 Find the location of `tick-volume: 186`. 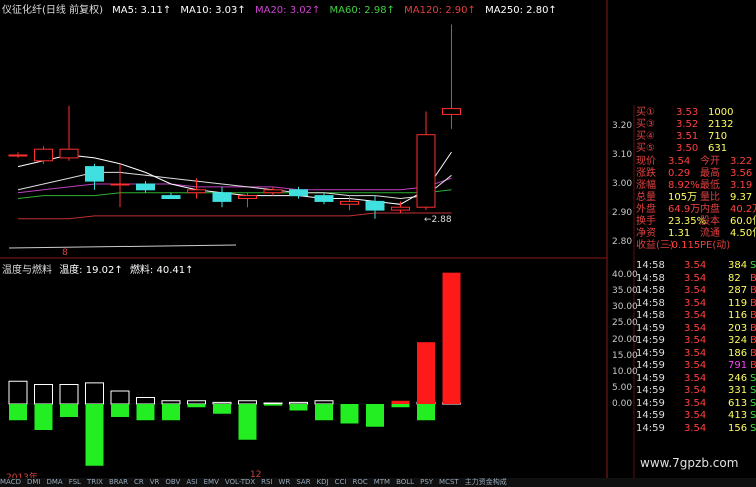

tick-volume: 186 is located at coordinates (738, 353).